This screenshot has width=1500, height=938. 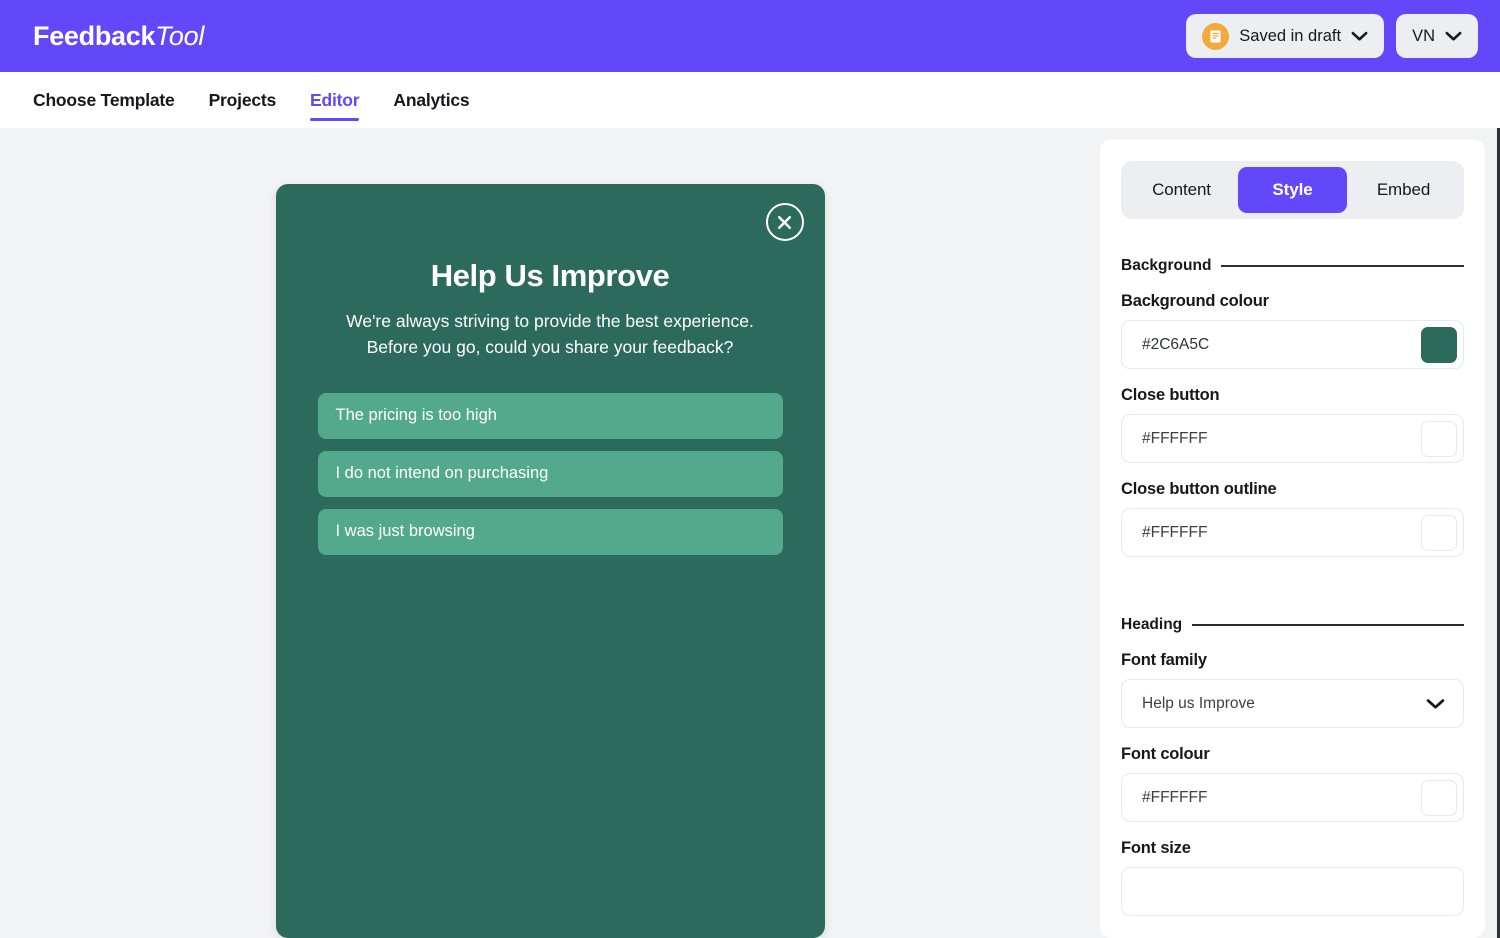 I want to click on app-header: FeedbackTool Saved in draft VN, so click(x=750, y=36).